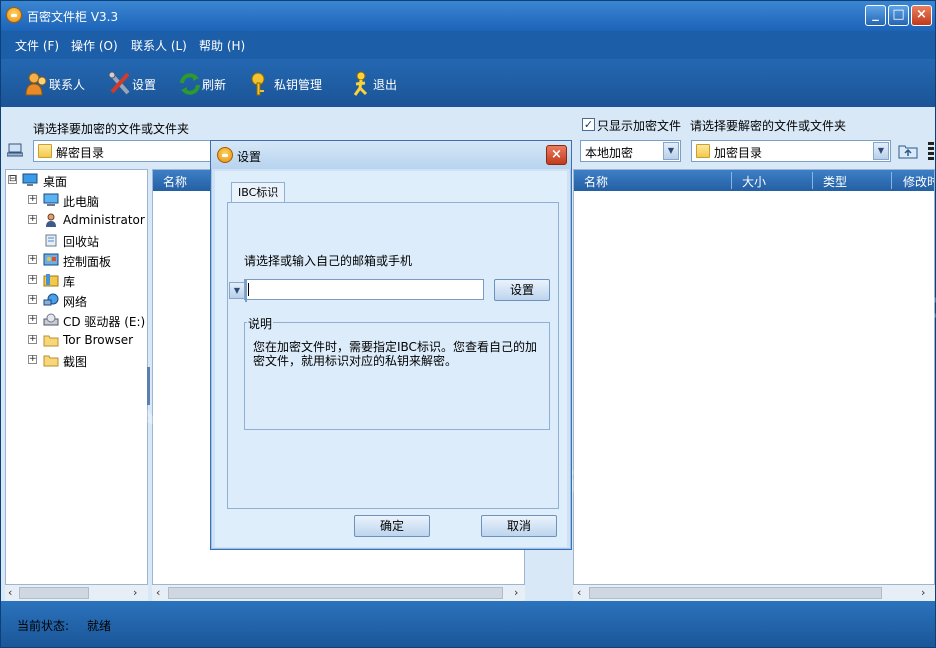 This screenshot has width=936, height=648. What do you see at coordinates (80, 153) in the screenshot?
I see `left-folder-combo-value: 解密目录` at bounding box center [80, 153].